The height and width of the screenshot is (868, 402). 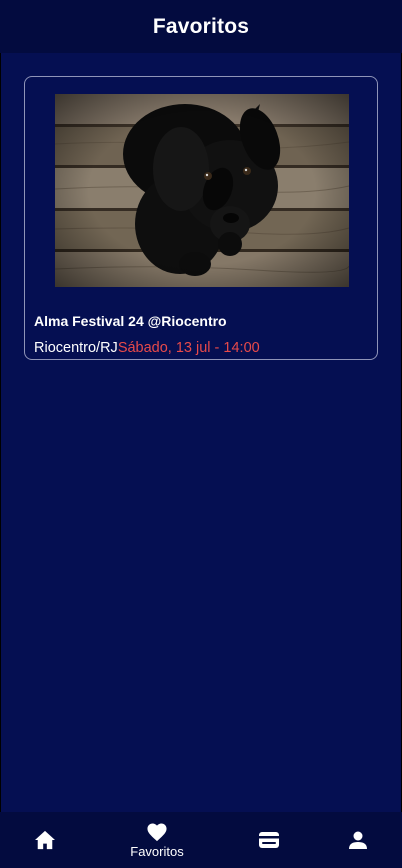 What do you see at coordinates (76, 348) in the screenshot?
I see `event-location: Riocentro/RJ` at bounding box center [76, 348].